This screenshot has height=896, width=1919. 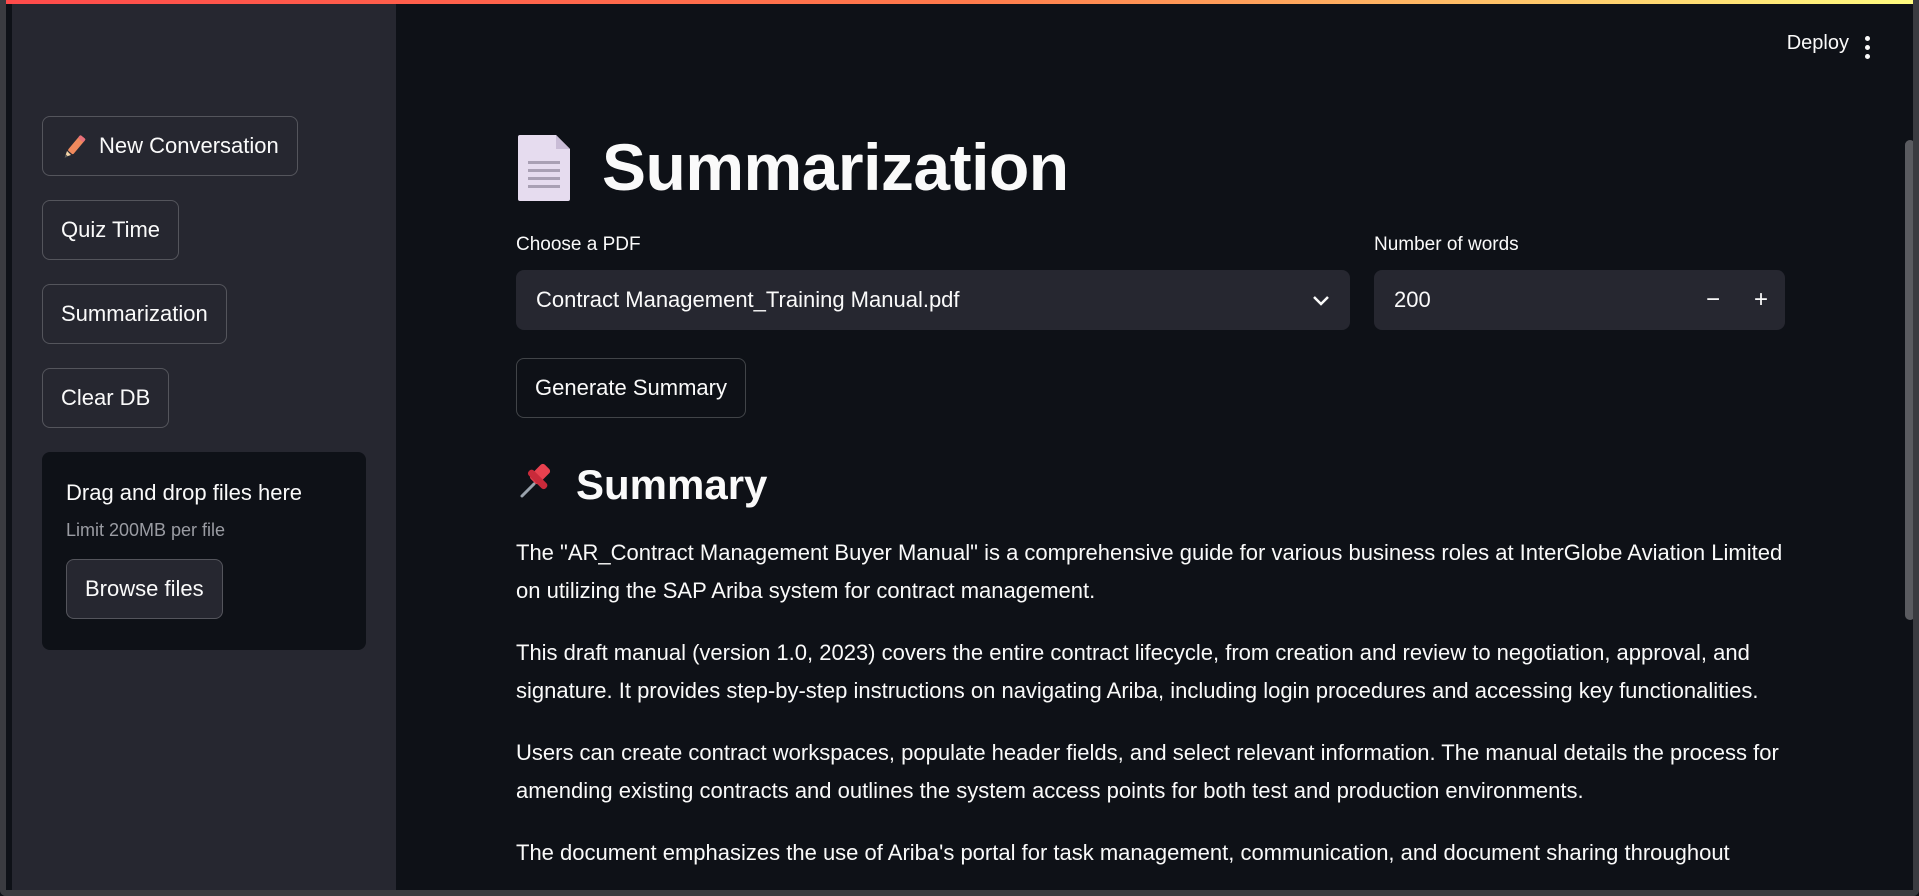 I want to click on generate-summary-button: Generate Summary, so click(x=631, y=388).